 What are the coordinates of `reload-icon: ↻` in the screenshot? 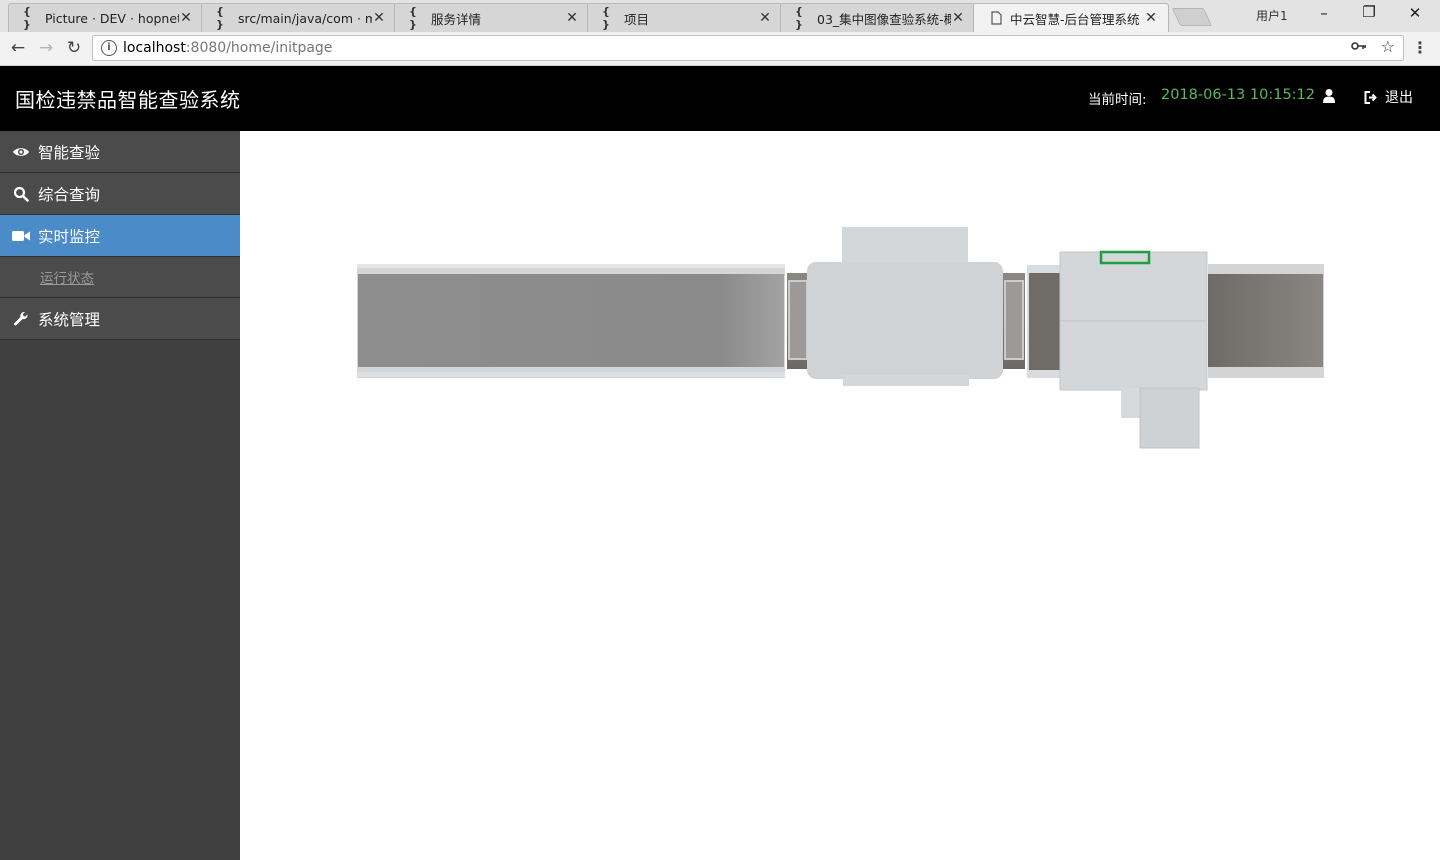 It's located at (74, 48).